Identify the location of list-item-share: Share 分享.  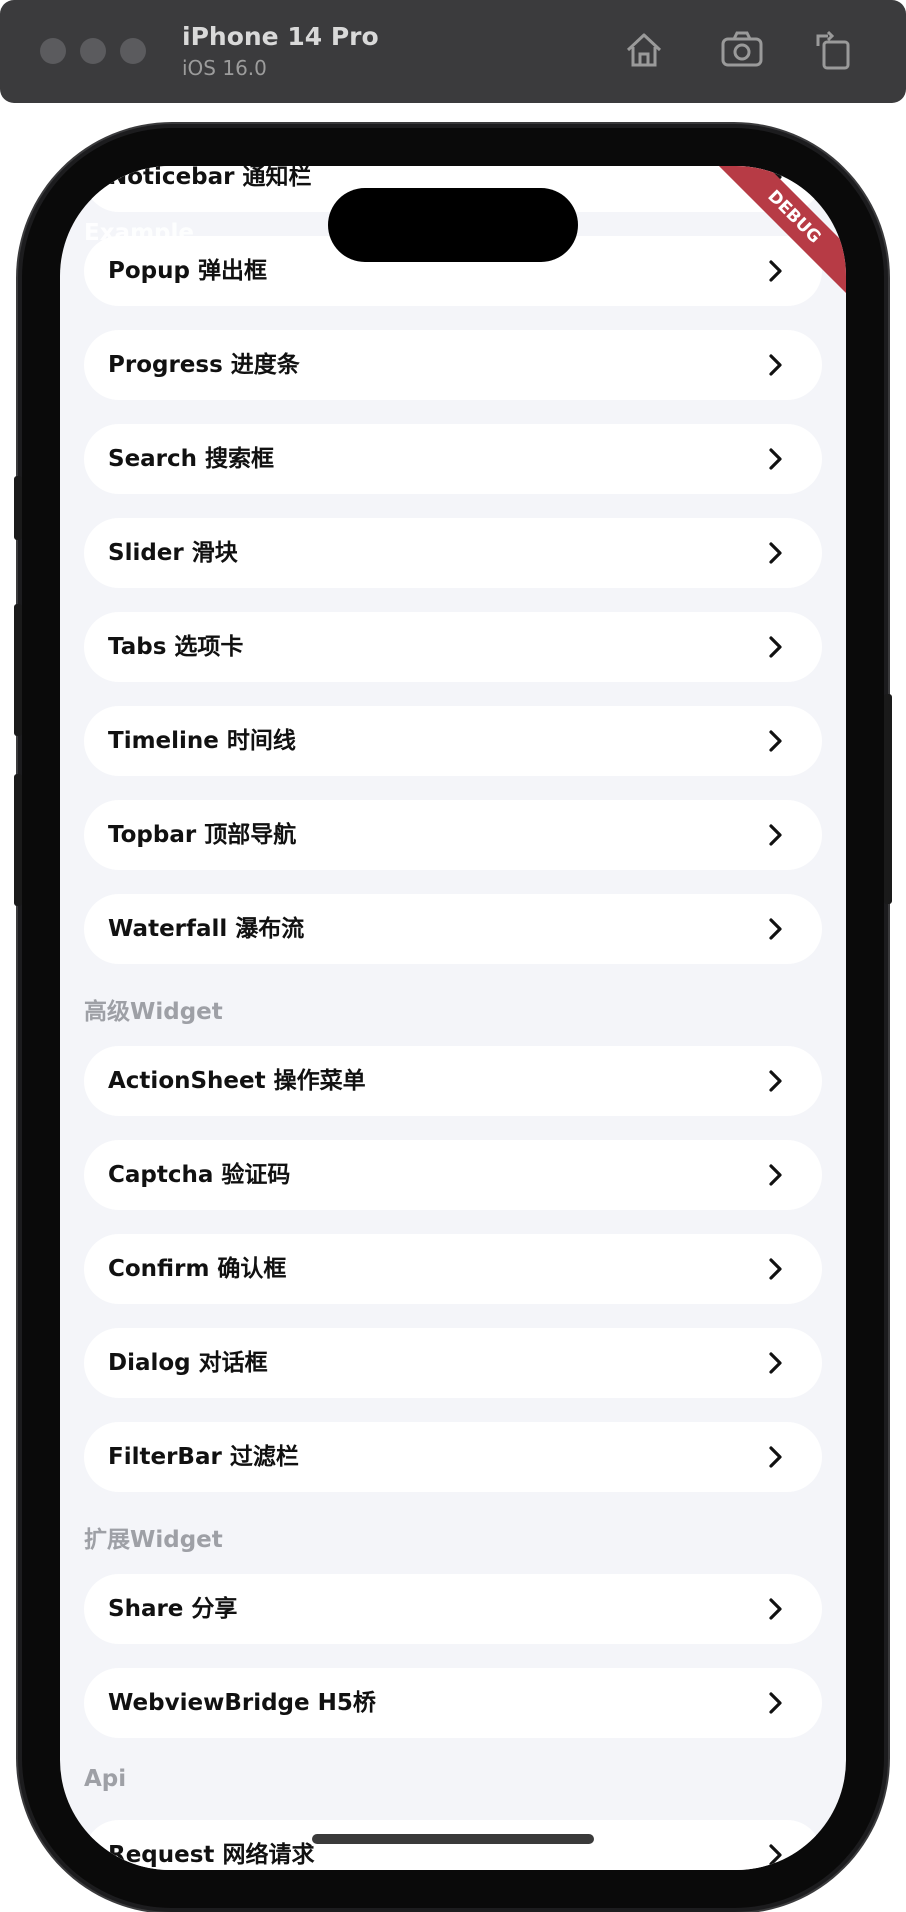
(453, 1609).